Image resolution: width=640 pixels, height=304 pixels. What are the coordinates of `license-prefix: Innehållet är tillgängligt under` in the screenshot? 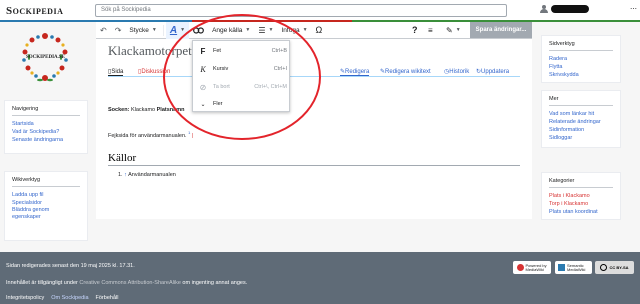 It's located at (42, 283).